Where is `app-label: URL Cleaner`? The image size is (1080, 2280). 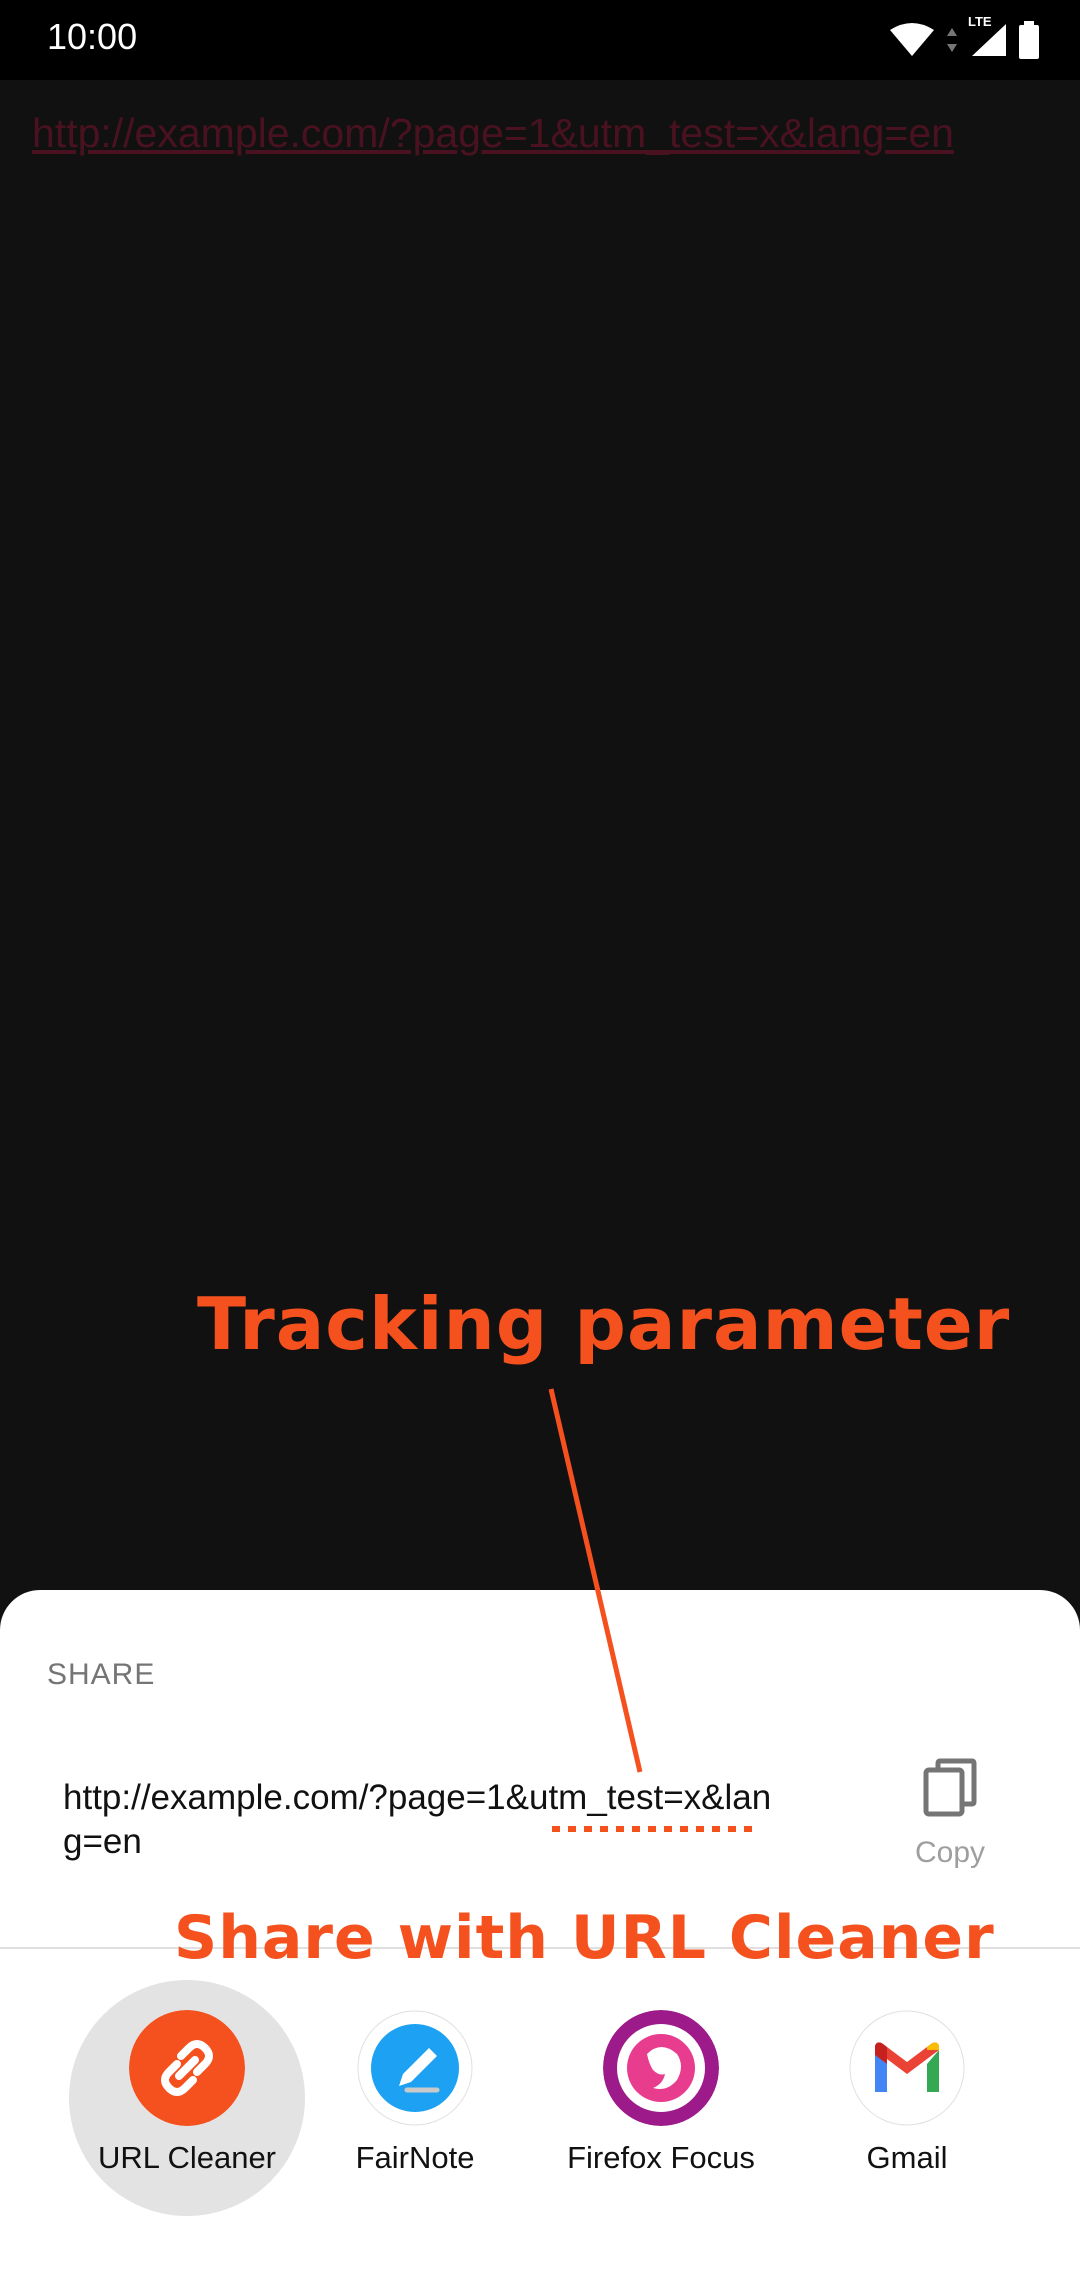 app-label: URL Cleaner is located at coordinates (187, 2157).